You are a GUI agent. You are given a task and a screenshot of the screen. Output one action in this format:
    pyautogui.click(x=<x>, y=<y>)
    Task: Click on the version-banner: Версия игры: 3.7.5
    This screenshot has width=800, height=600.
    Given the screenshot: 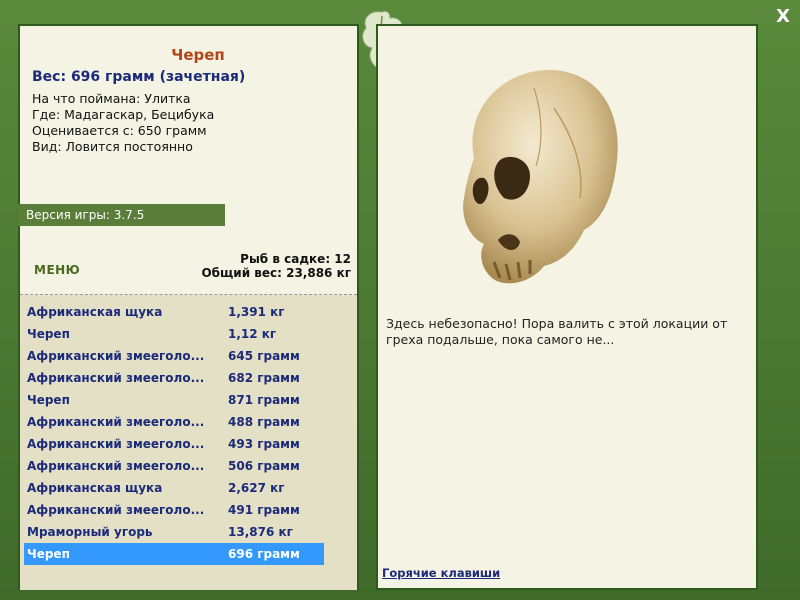 What is the action you would take?
    pyautogui.click(x=121, y=215)
    